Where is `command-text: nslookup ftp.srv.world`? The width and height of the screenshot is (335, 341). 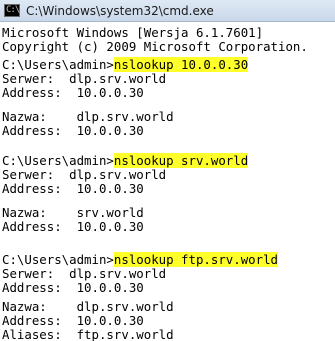
command-text: nslookup ftp.srv.world is located at coordinates (196, 259).